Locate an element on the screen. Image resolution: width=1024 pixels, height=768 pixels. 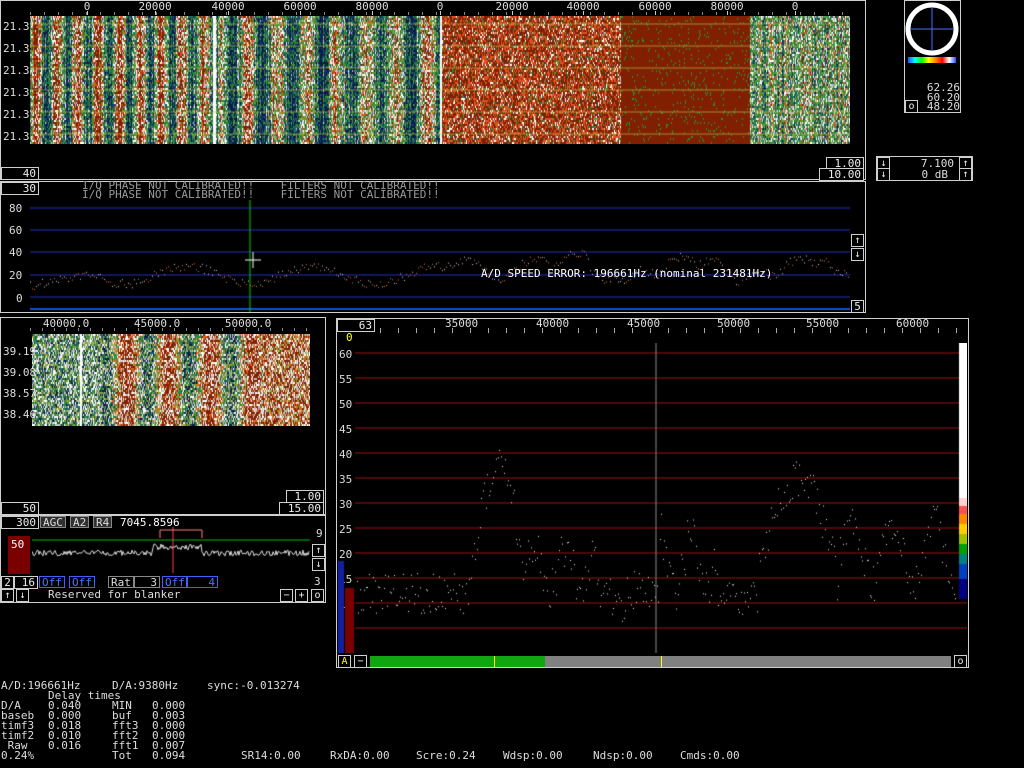
delay-row-value: 0.016 is located at coordinates (65, 745).